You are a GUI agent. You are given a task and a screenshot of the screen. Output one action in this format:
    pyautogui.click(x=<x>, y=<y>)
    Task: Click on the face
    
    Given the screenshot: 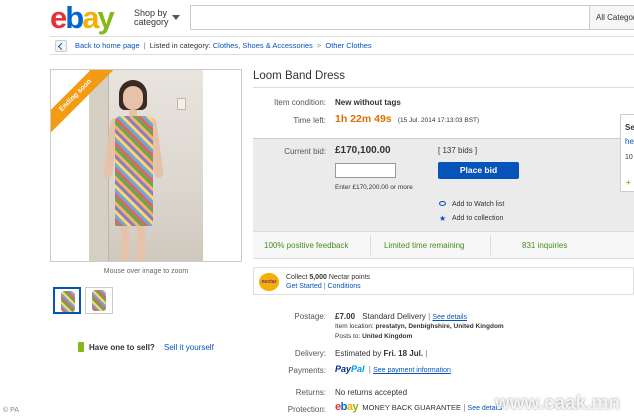 What is the action you would take?
    pyautogui.click(x=133, y=98)
    